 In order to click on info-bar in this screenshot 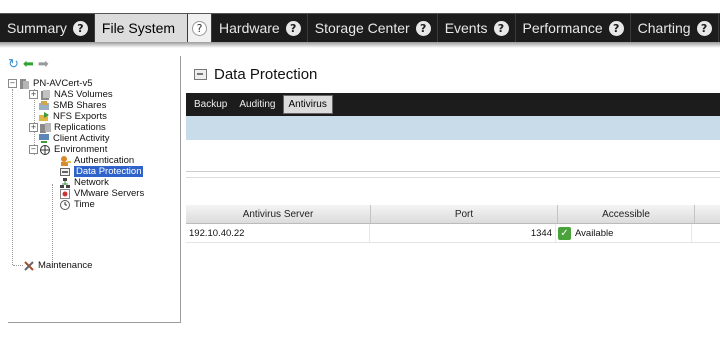, I will do `click(453, 128)`.